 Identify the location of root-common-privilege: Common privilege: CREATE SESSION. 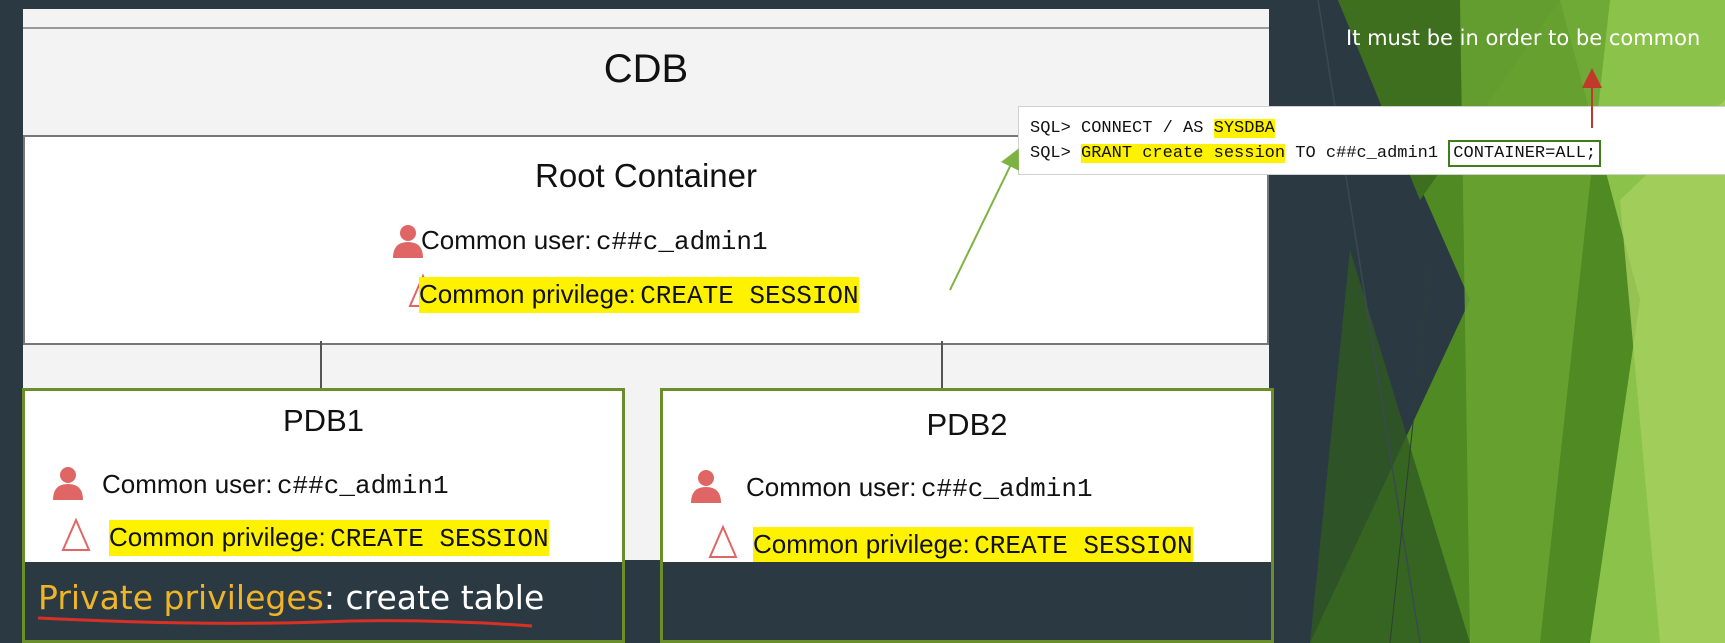
(639, 295).